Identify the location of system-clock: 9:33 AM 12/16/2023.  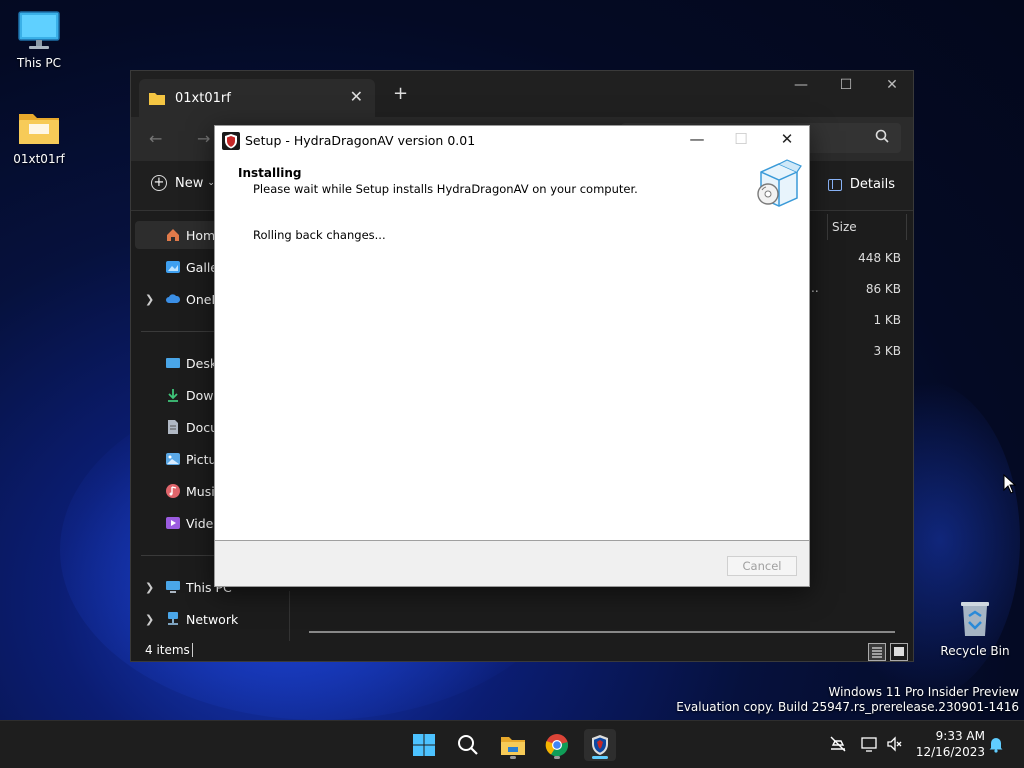
(945, 744).